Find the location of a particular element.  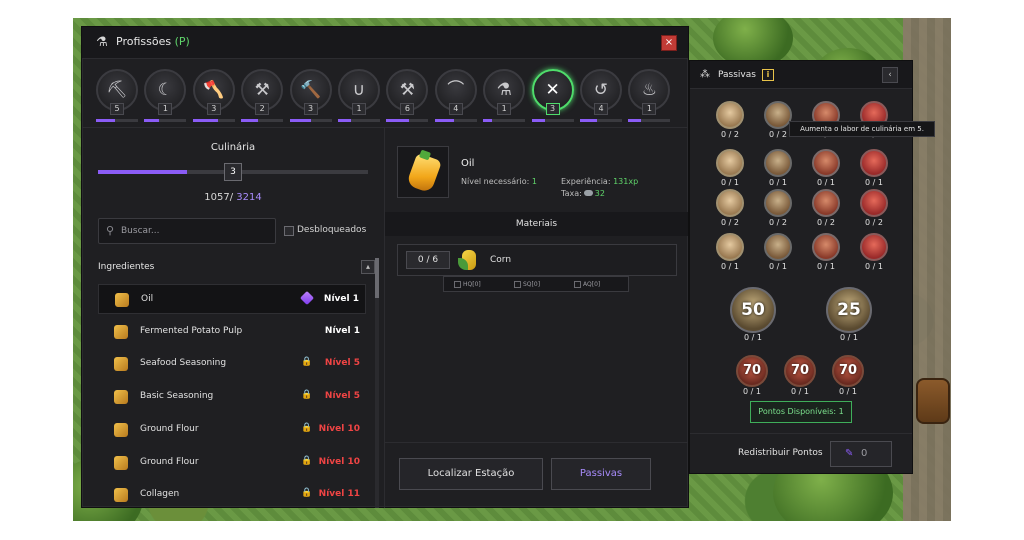

ingredient-item: Basic Seasoning 🔒 Nível 5 is located at coordinates (232, 397).